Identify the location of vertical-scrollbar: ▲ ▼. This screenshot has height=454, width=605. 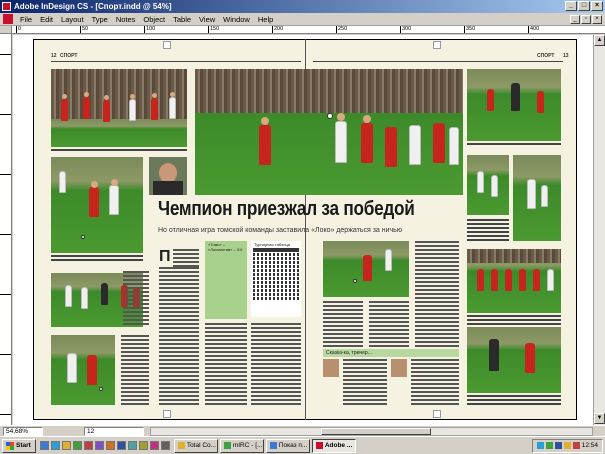
(599, 230).